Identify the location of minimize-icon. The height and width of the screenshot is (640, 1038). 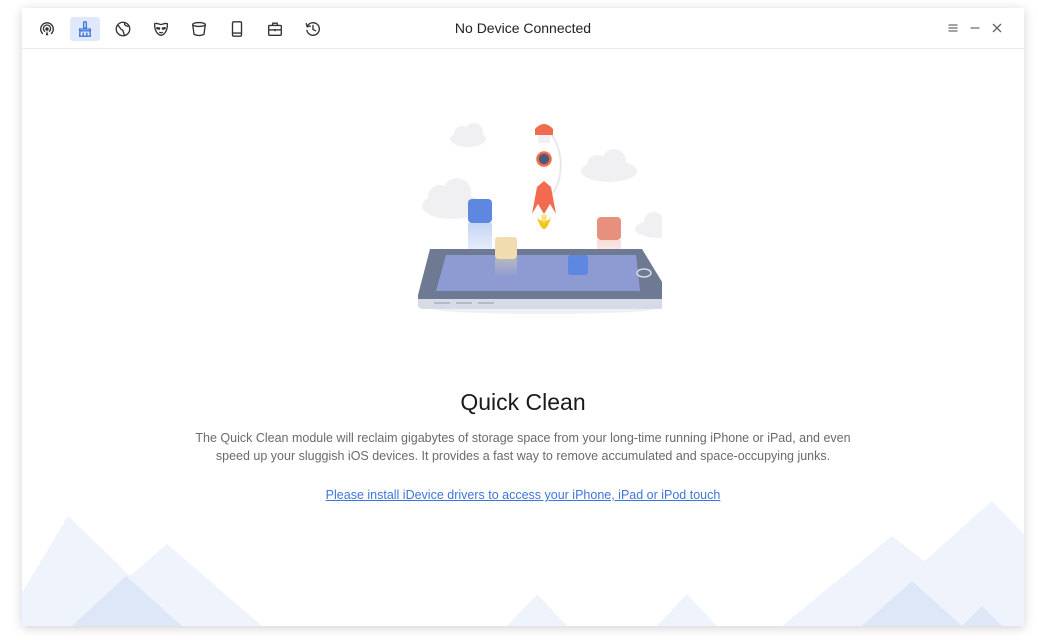
(975, 28).